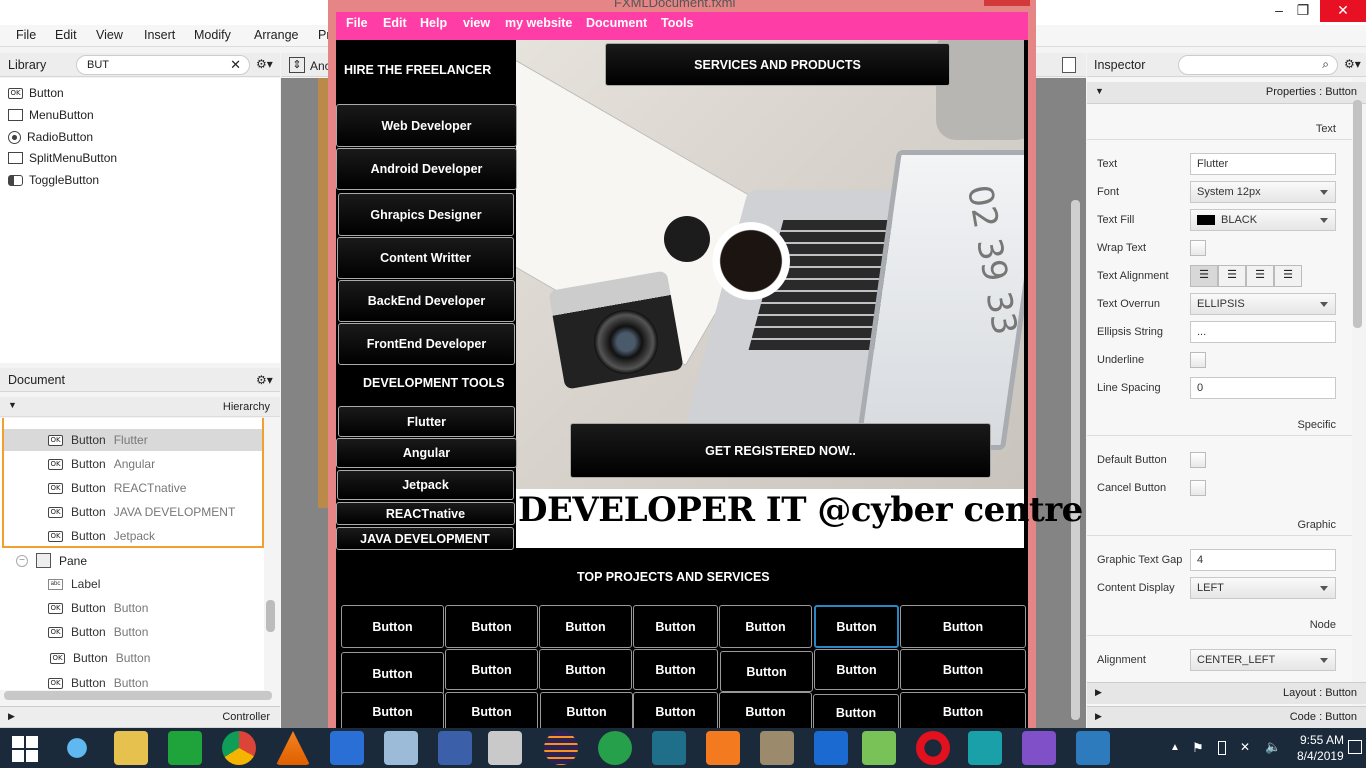 This screenshot has width=1366, height=768. I want to click on android-developer-button: Android Developer, so click(426, 169).